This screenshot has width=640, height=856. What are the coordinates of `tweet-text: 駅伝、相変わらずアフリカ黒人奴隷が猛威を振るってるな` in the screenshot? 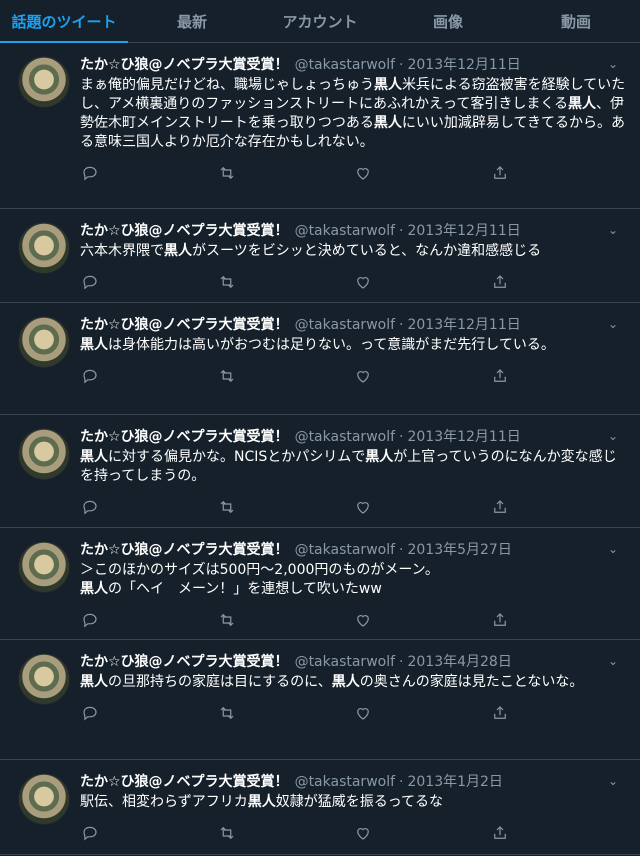 It's located at (353, 802).